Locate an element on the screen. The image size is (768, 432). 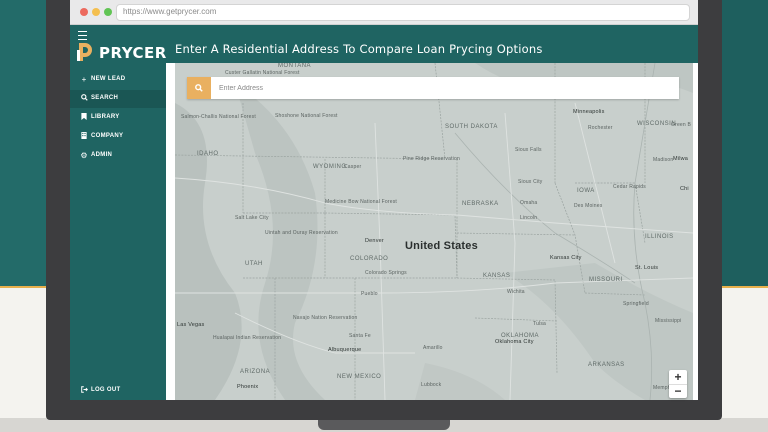
address-search-bar is located at coordinates (433, 88).